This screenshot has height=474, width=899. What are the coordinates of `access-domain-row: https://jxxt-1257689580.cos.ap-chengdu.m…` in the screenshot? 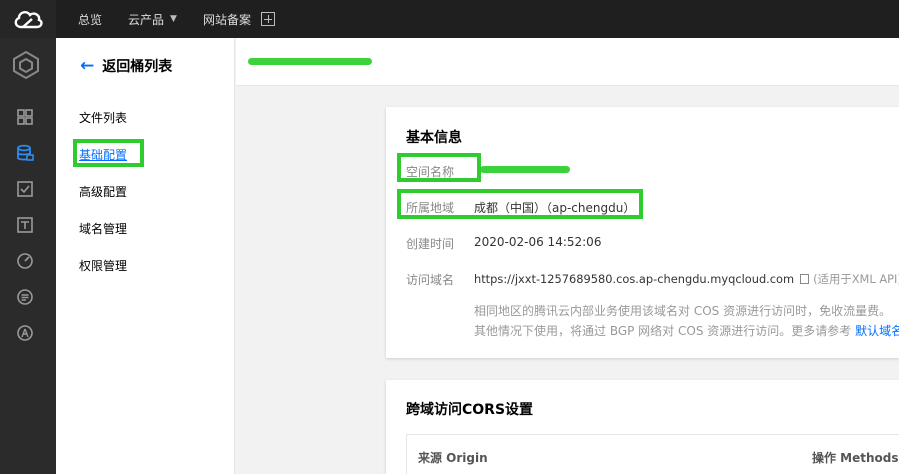 It's located at (686, 279).